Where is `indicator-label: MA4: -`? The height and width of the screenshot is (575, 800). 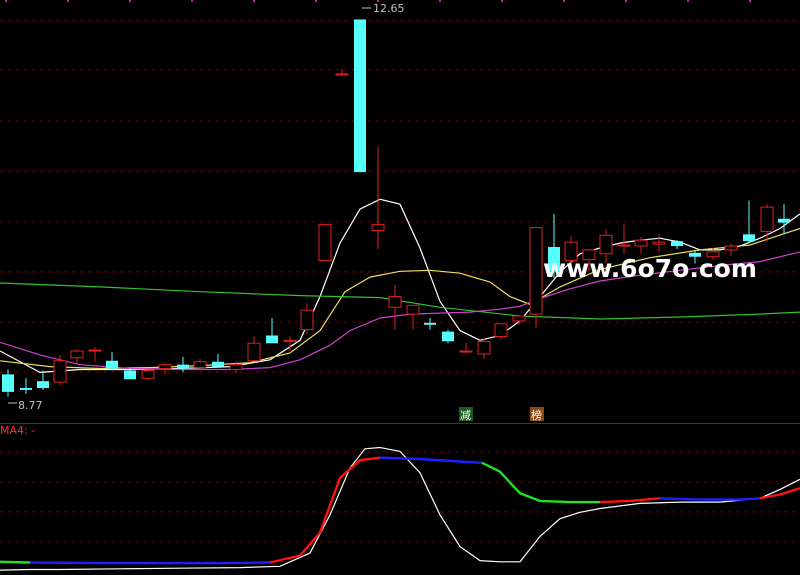 indicator-label: MA4: - is located at coordinates (17, 430).